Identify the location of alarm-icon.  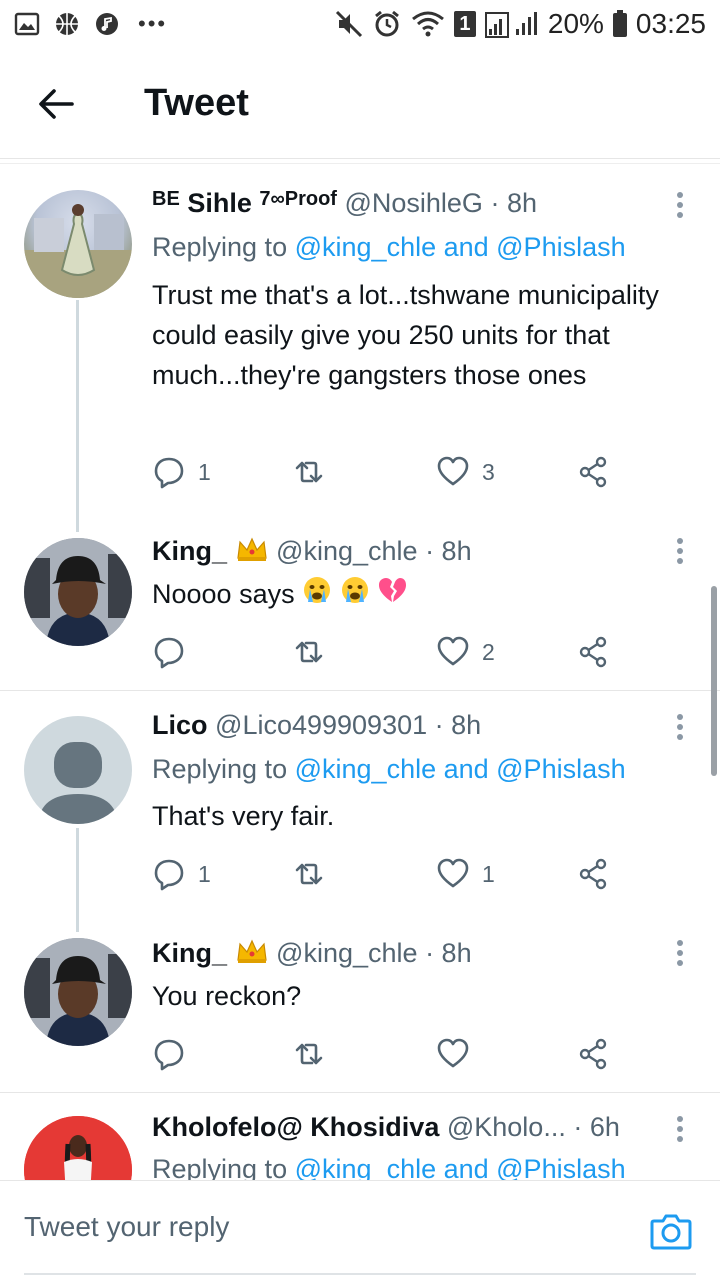
(386, 23).